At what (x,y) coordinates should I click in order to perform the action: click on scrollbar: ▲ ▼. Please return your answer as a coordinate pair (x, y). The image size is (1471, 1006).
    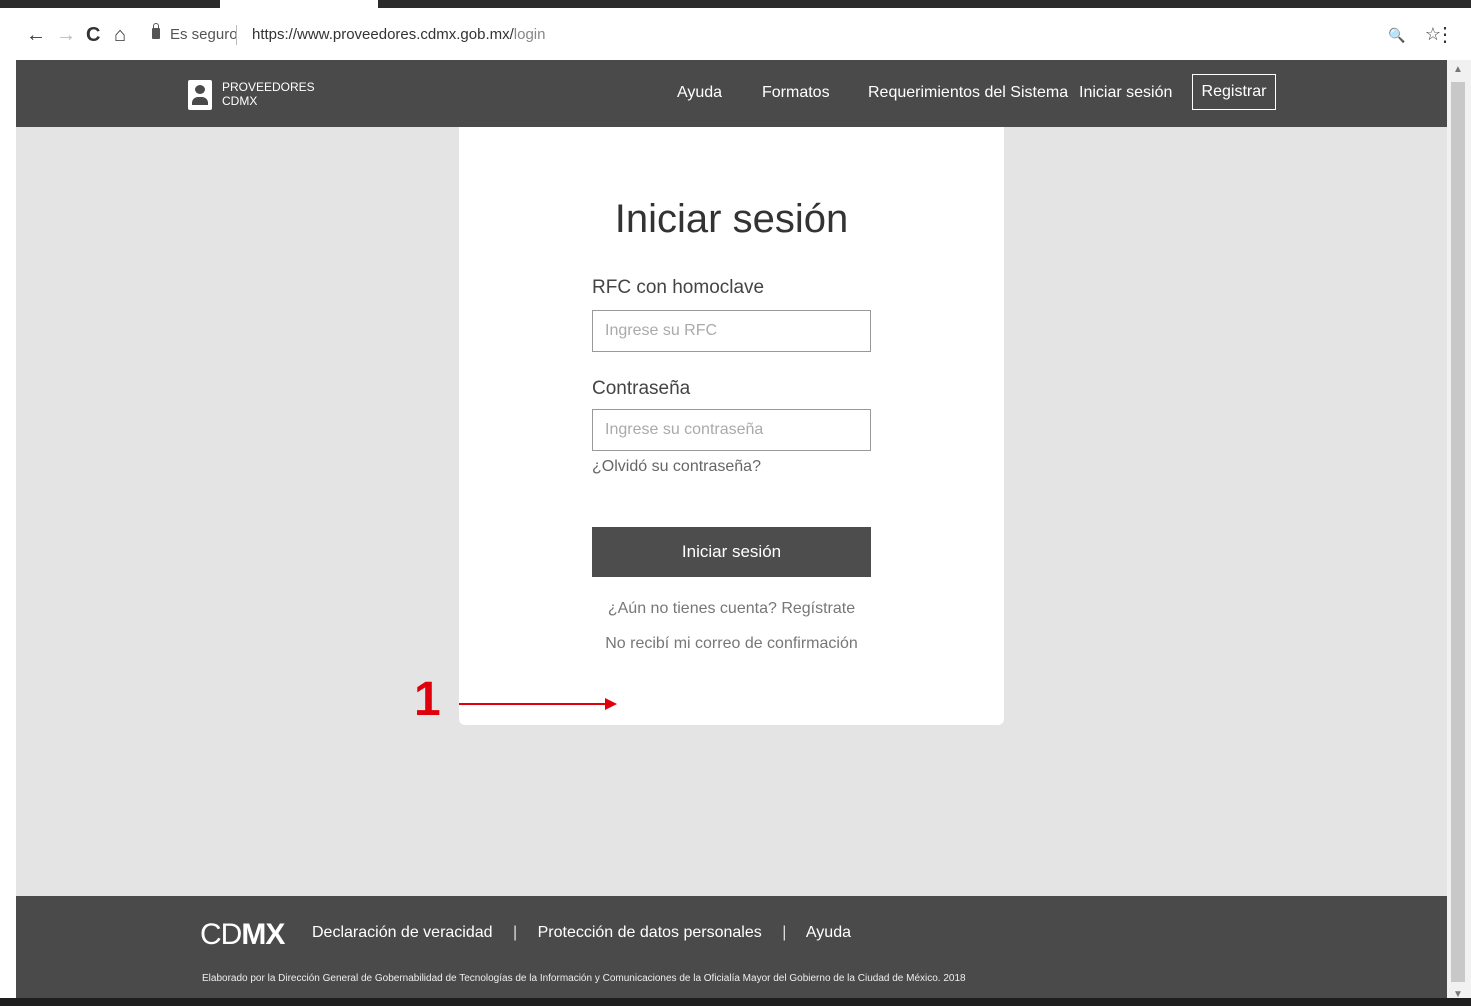
    Looking at the image, I should click on (1459, 533).